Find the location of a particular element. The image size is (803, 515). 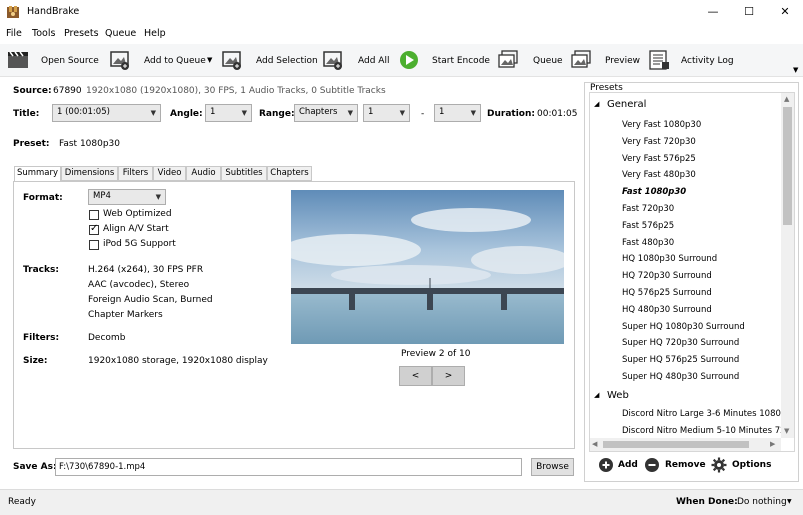

preset-item: Fast 480p30 is located at coordinates (648, 243).